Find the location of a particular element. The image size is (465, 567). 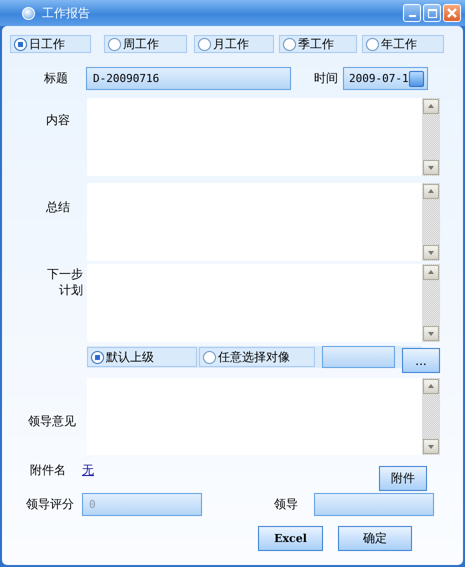

calendar-button is located at coordinates (416, 78).